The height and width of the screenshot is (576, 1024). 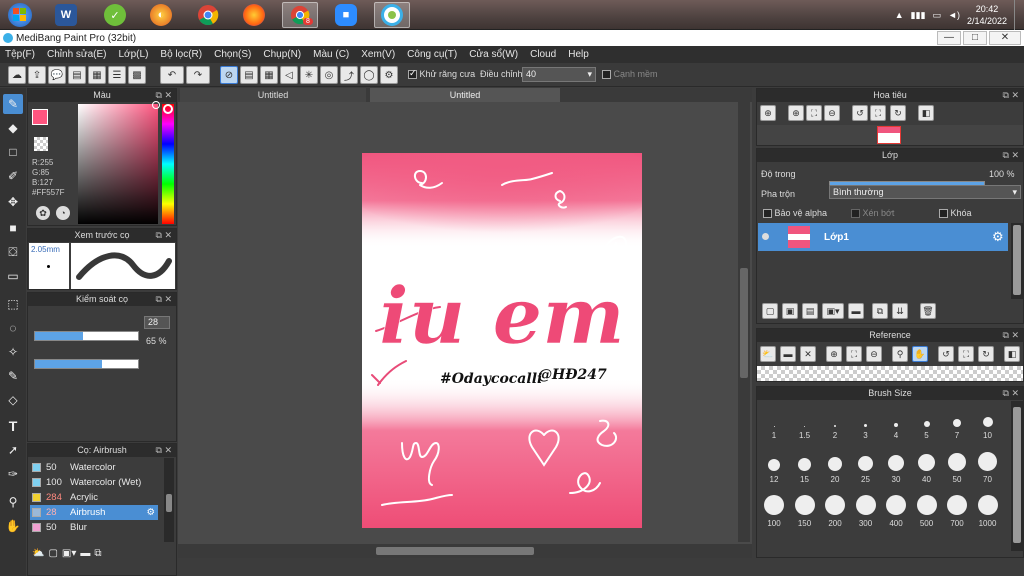 I want to click on taskbar-medibang, so click(x=392, y=15).